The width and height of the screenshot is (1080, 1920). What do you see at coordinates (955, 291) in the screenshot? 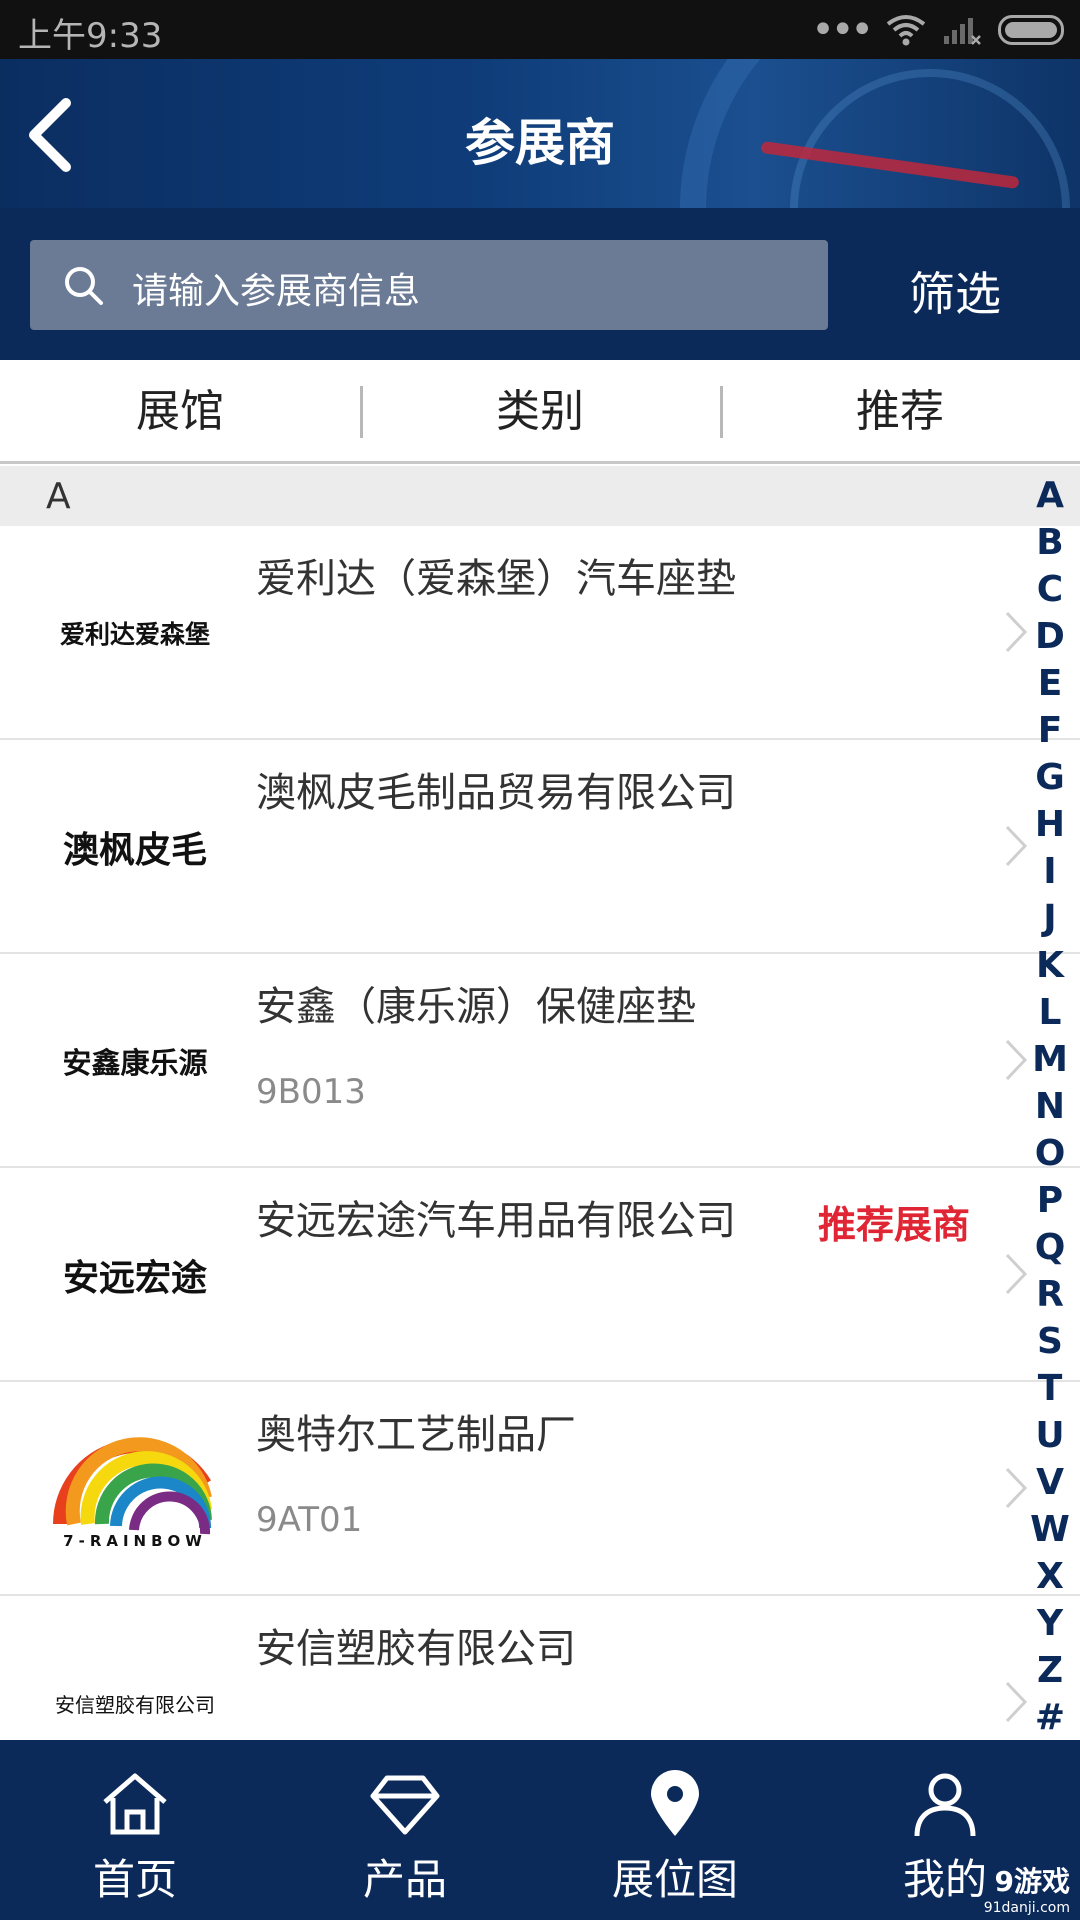
I see `filter-button: 筛选` at bounding box center [955, 291].